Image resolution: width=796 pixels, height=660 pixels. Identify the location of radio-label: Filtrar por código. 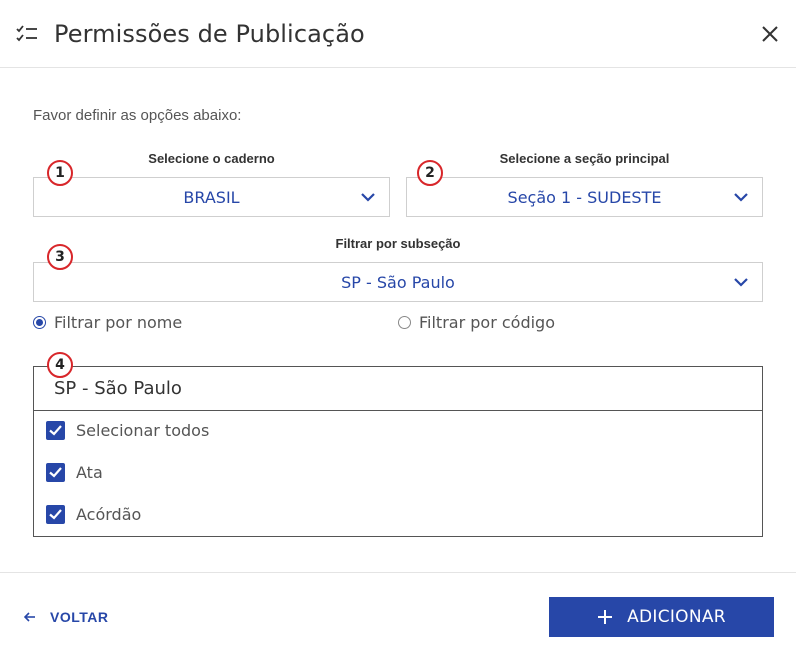
(487, 322).